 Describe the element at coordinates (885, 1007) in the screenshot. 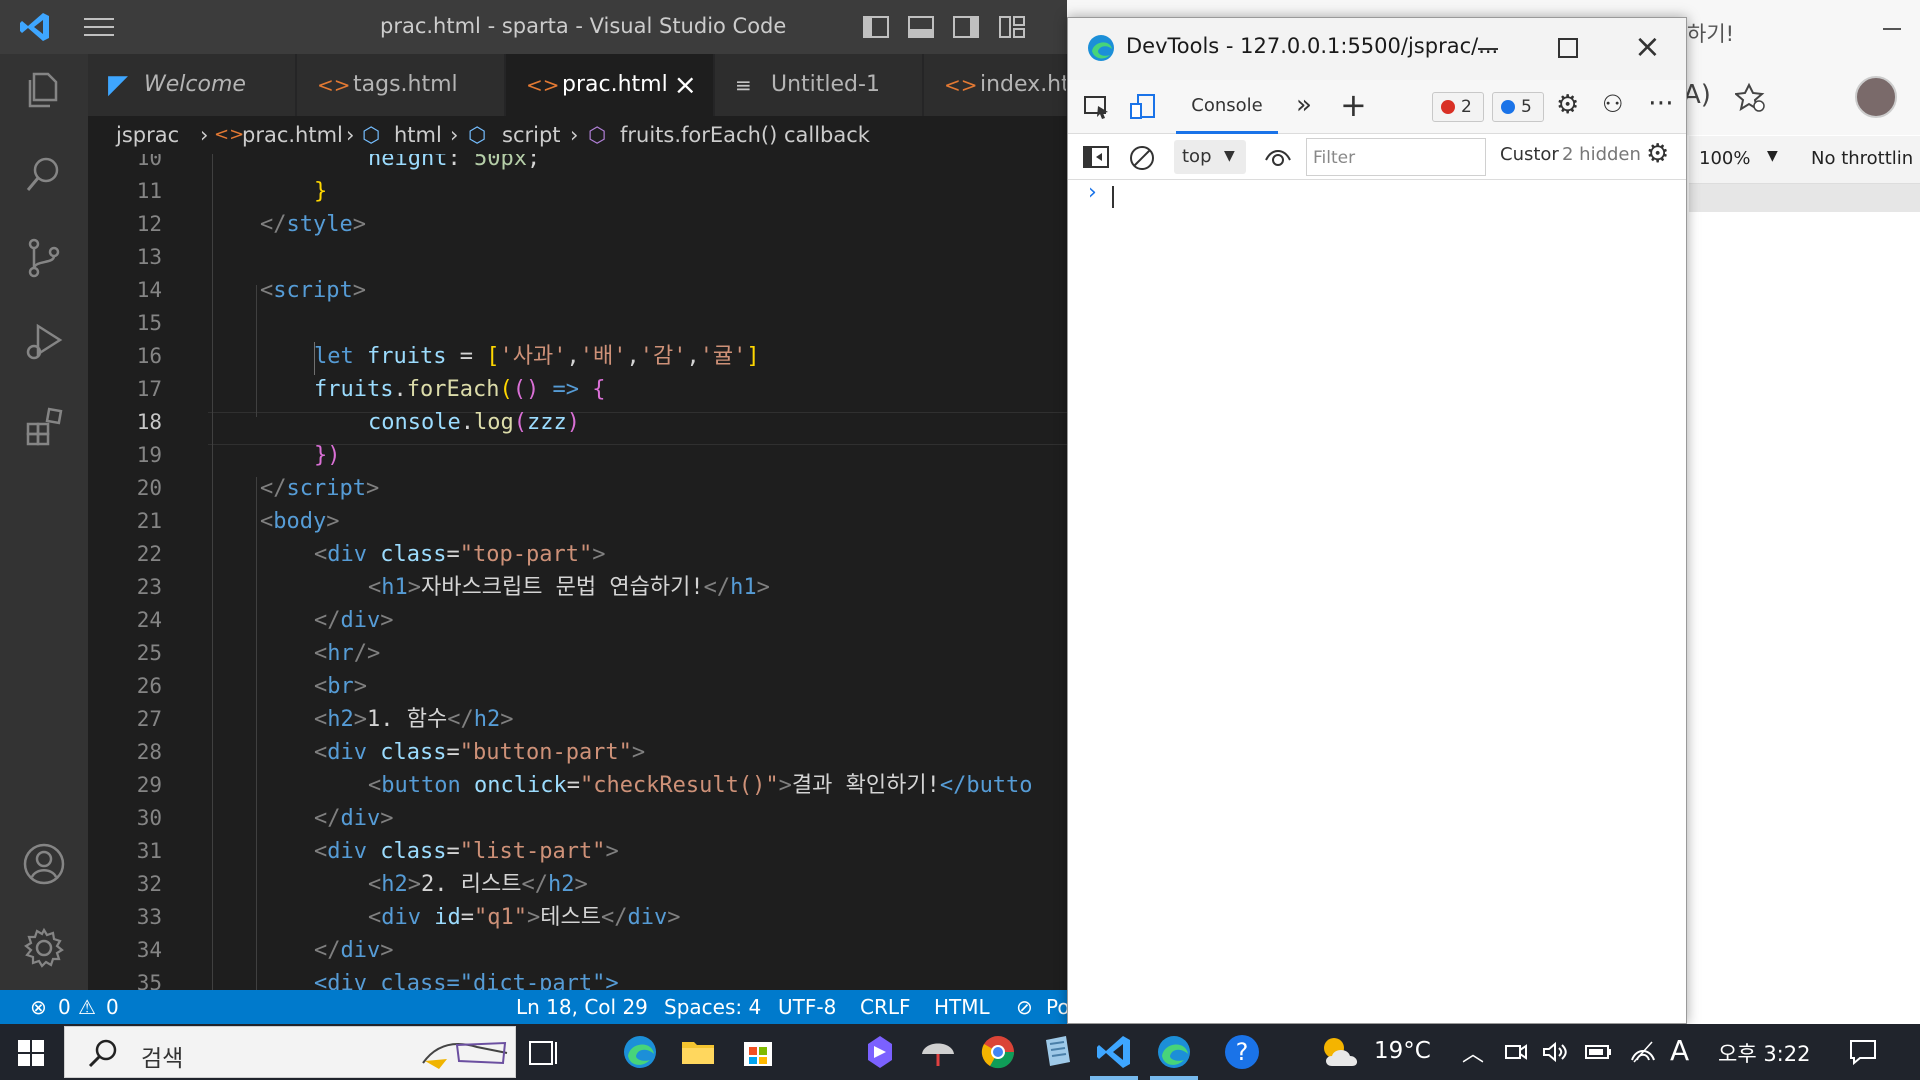

I see `line-ending: CRLF` at that location.